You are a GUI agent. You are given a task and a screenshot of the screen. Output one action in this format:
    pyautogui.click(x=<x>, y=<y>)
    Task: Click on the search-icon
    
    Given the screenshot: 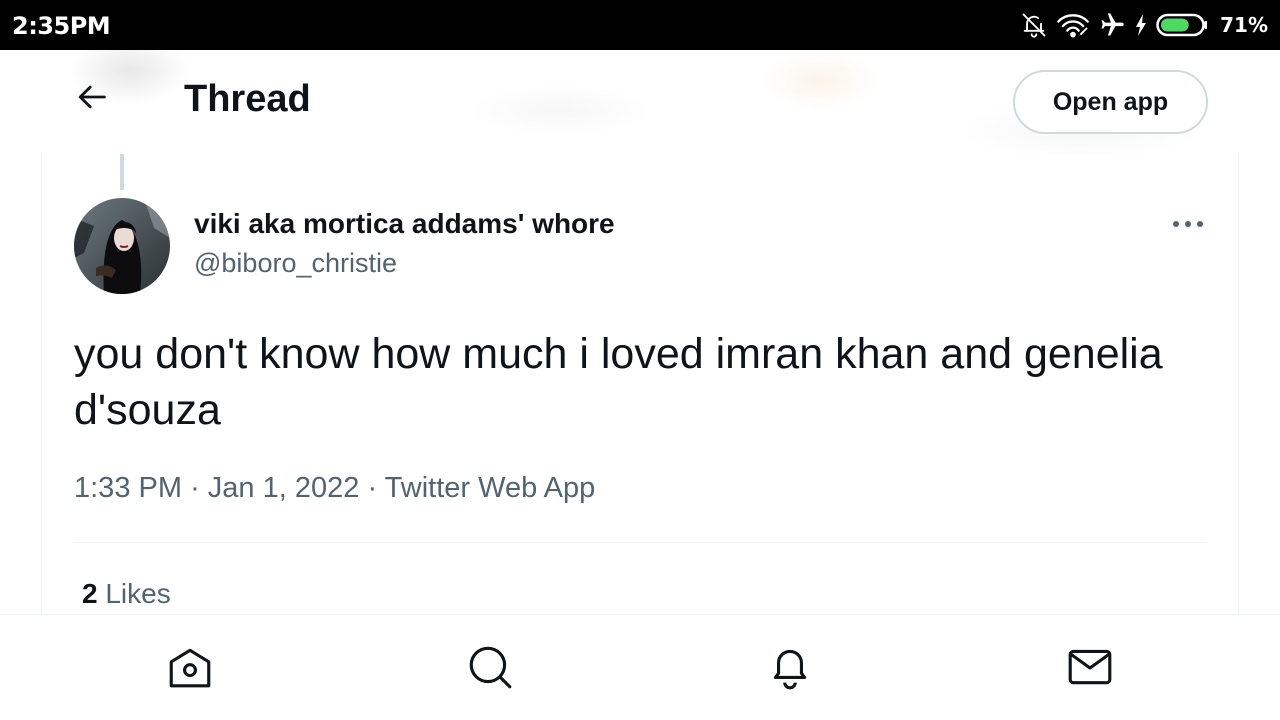 What is the action you would take?
    pyautogui.click(x=490, y=669)
    